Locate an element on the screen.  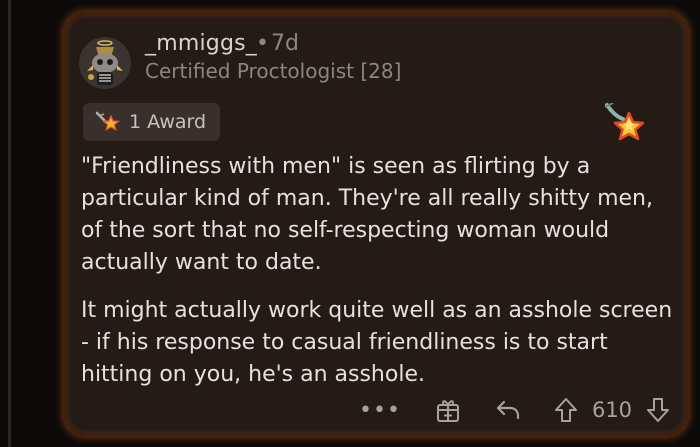
upvote-button is located at coordinates (566, 410).